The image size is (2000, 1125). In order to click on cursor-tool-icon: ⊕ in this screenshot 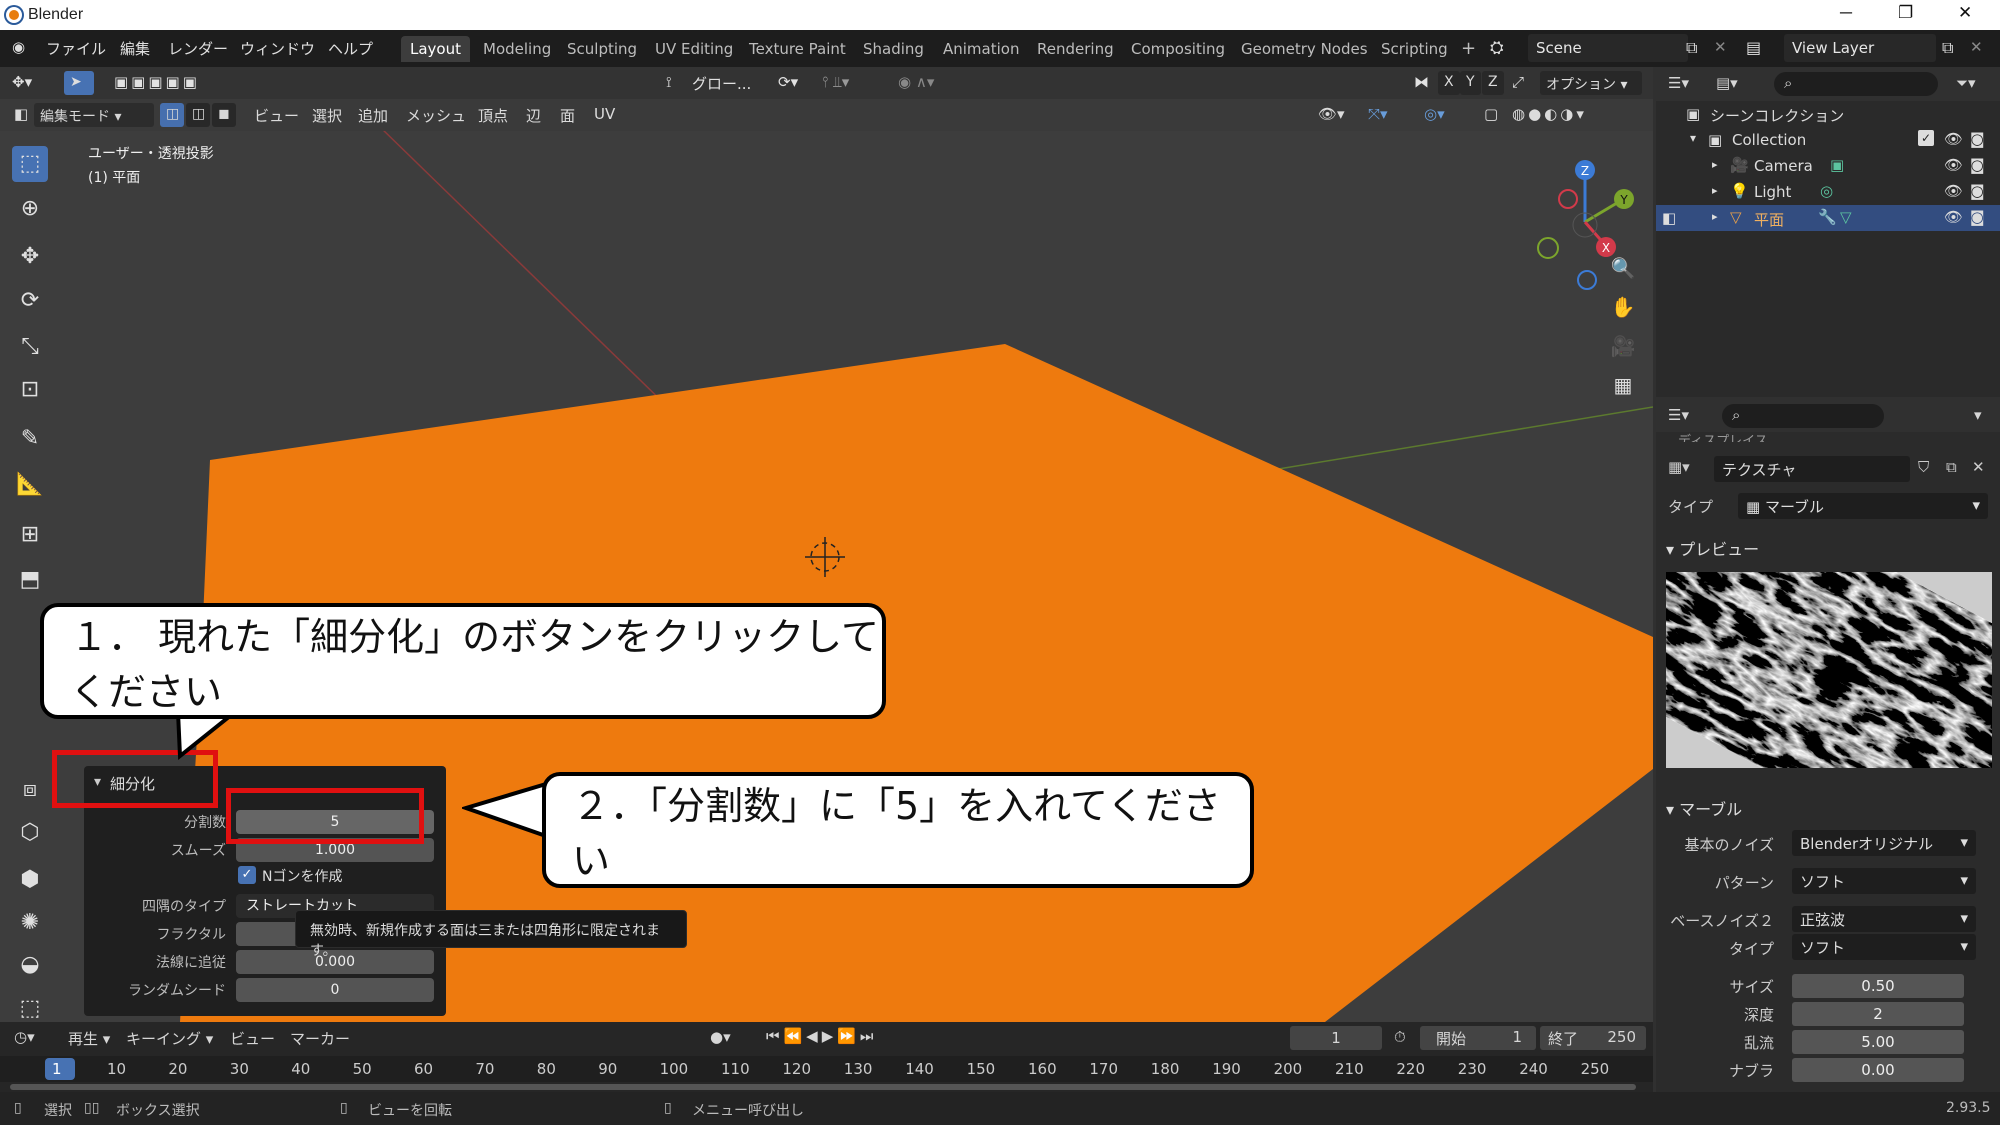, I will do `click(30, 209)`.